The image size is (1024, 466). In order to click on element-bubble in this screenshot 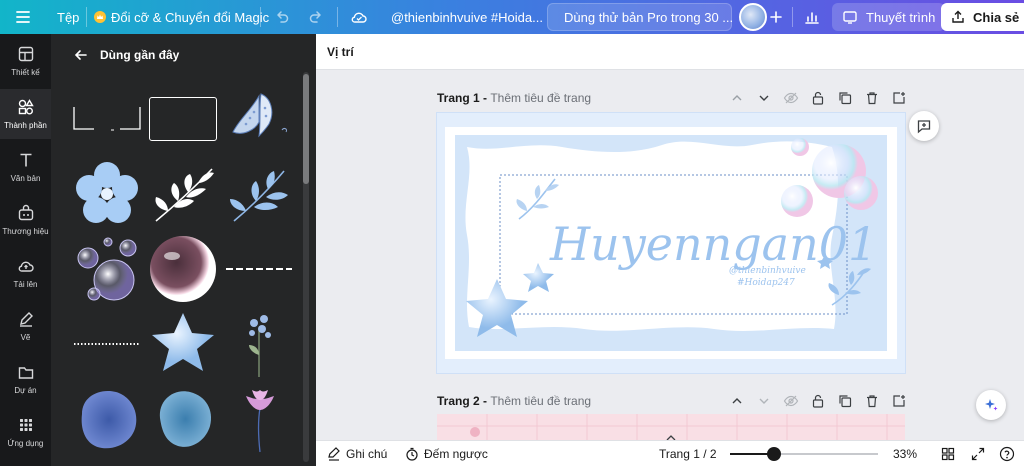, I will do `click(183, 269)`.